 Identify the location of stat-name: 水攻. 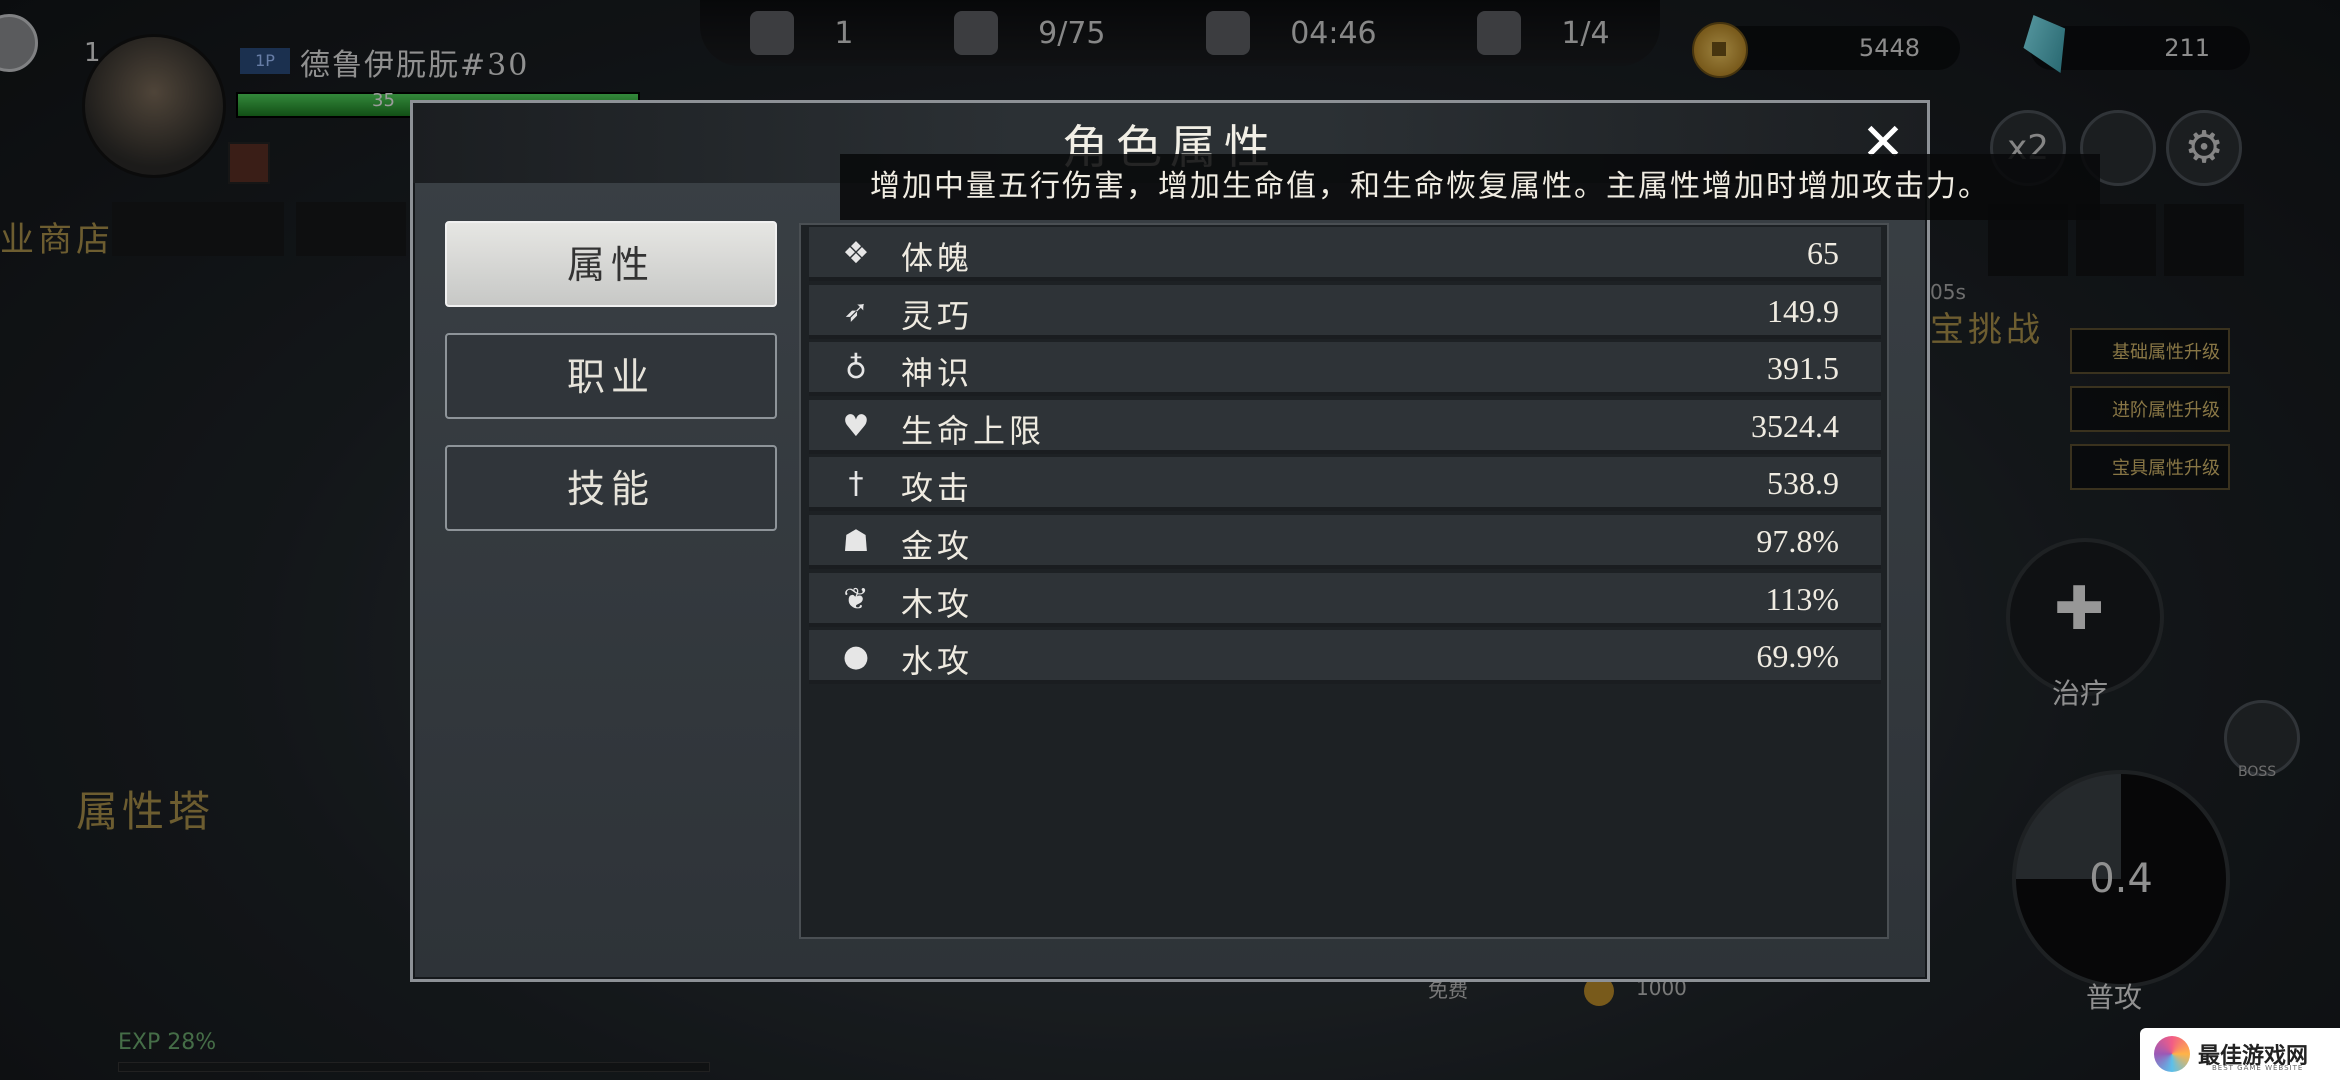
(937, 661).